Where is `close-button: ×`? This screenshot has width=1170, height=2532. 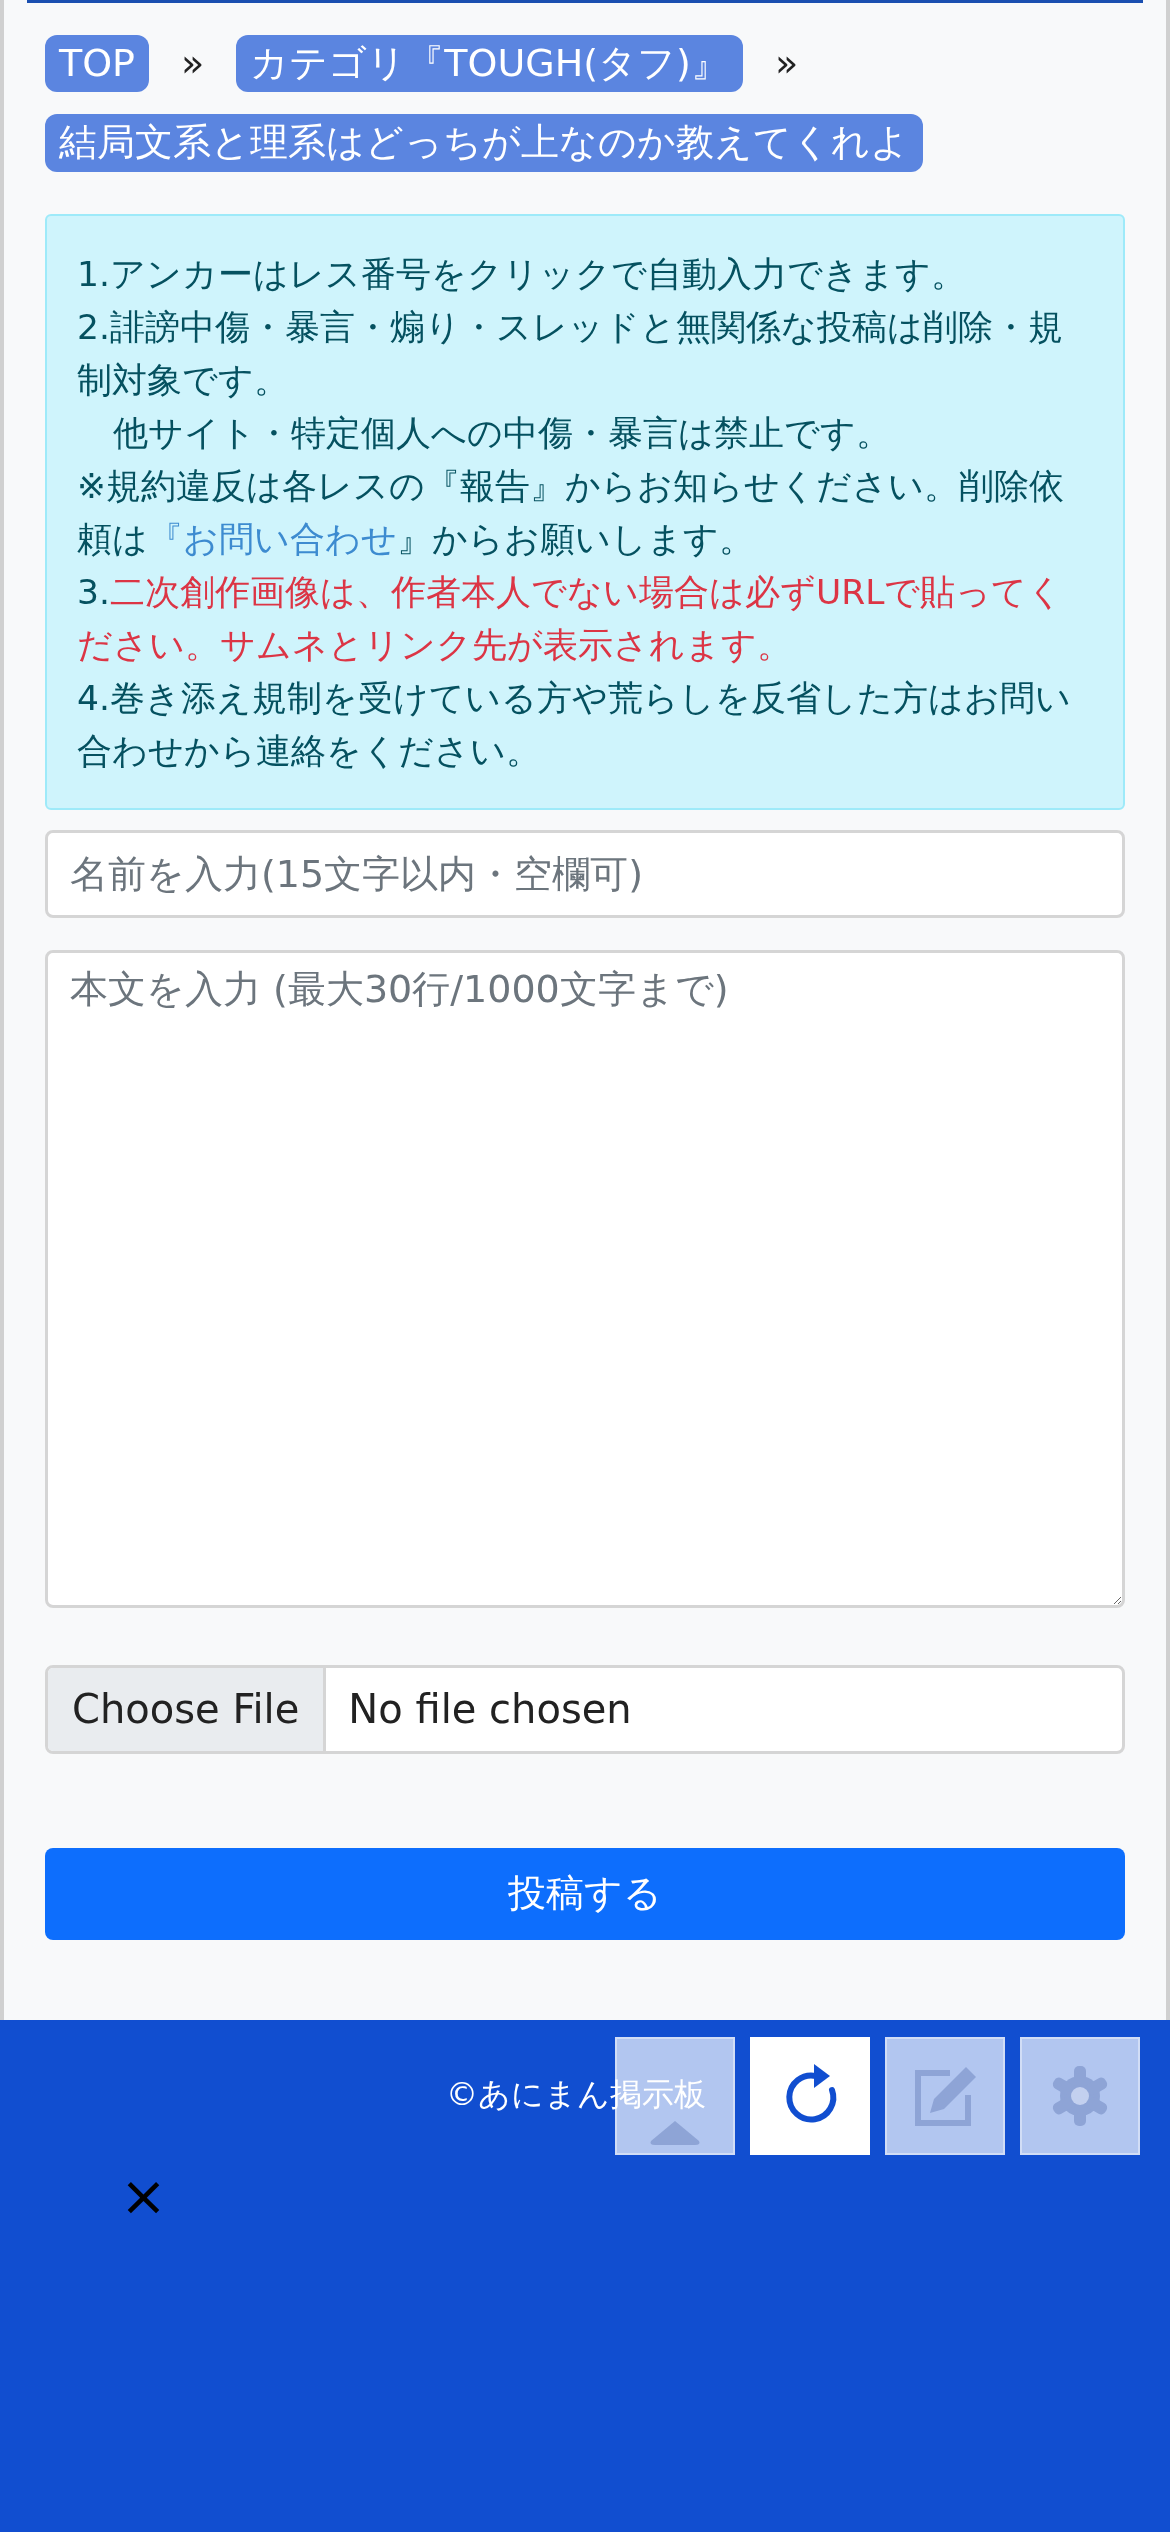 close-button: × is located at coordinates (143, 2196).